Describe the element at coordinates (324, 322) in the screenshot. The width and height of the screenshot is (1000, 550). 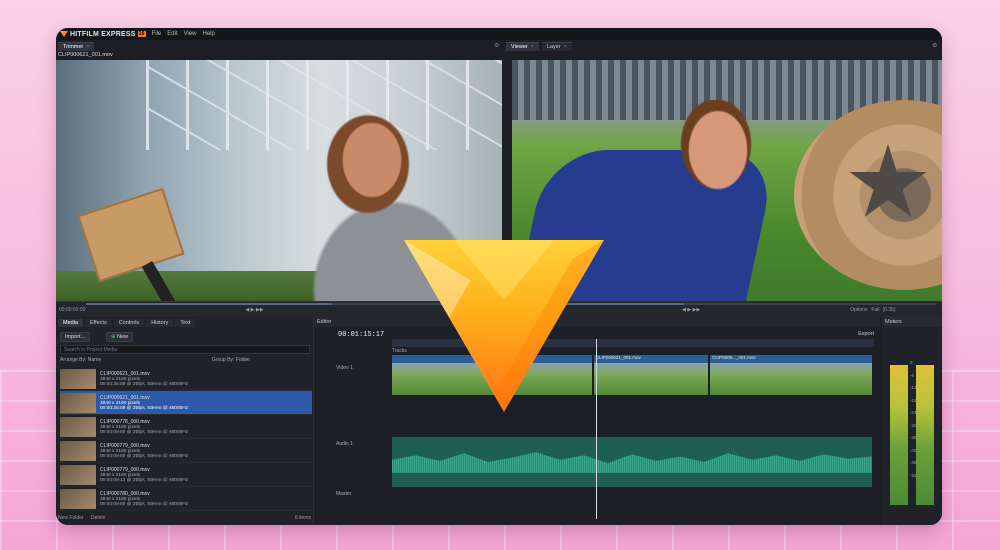
I see `tab-editor: Editor` at that location.